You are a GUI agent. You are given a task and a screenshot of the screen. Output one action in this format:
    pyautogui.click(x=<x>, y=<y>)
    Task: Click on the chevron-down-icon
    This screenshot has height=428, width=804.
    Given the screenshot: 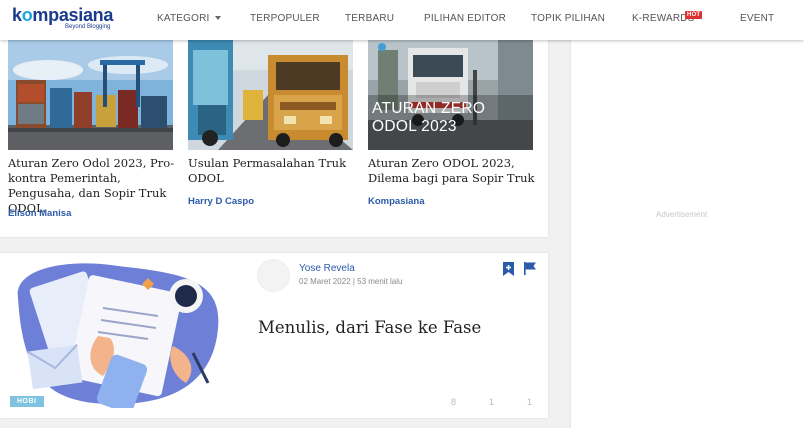 What is the action you would take?
    pyautogui.click(x=217, y=18)
    